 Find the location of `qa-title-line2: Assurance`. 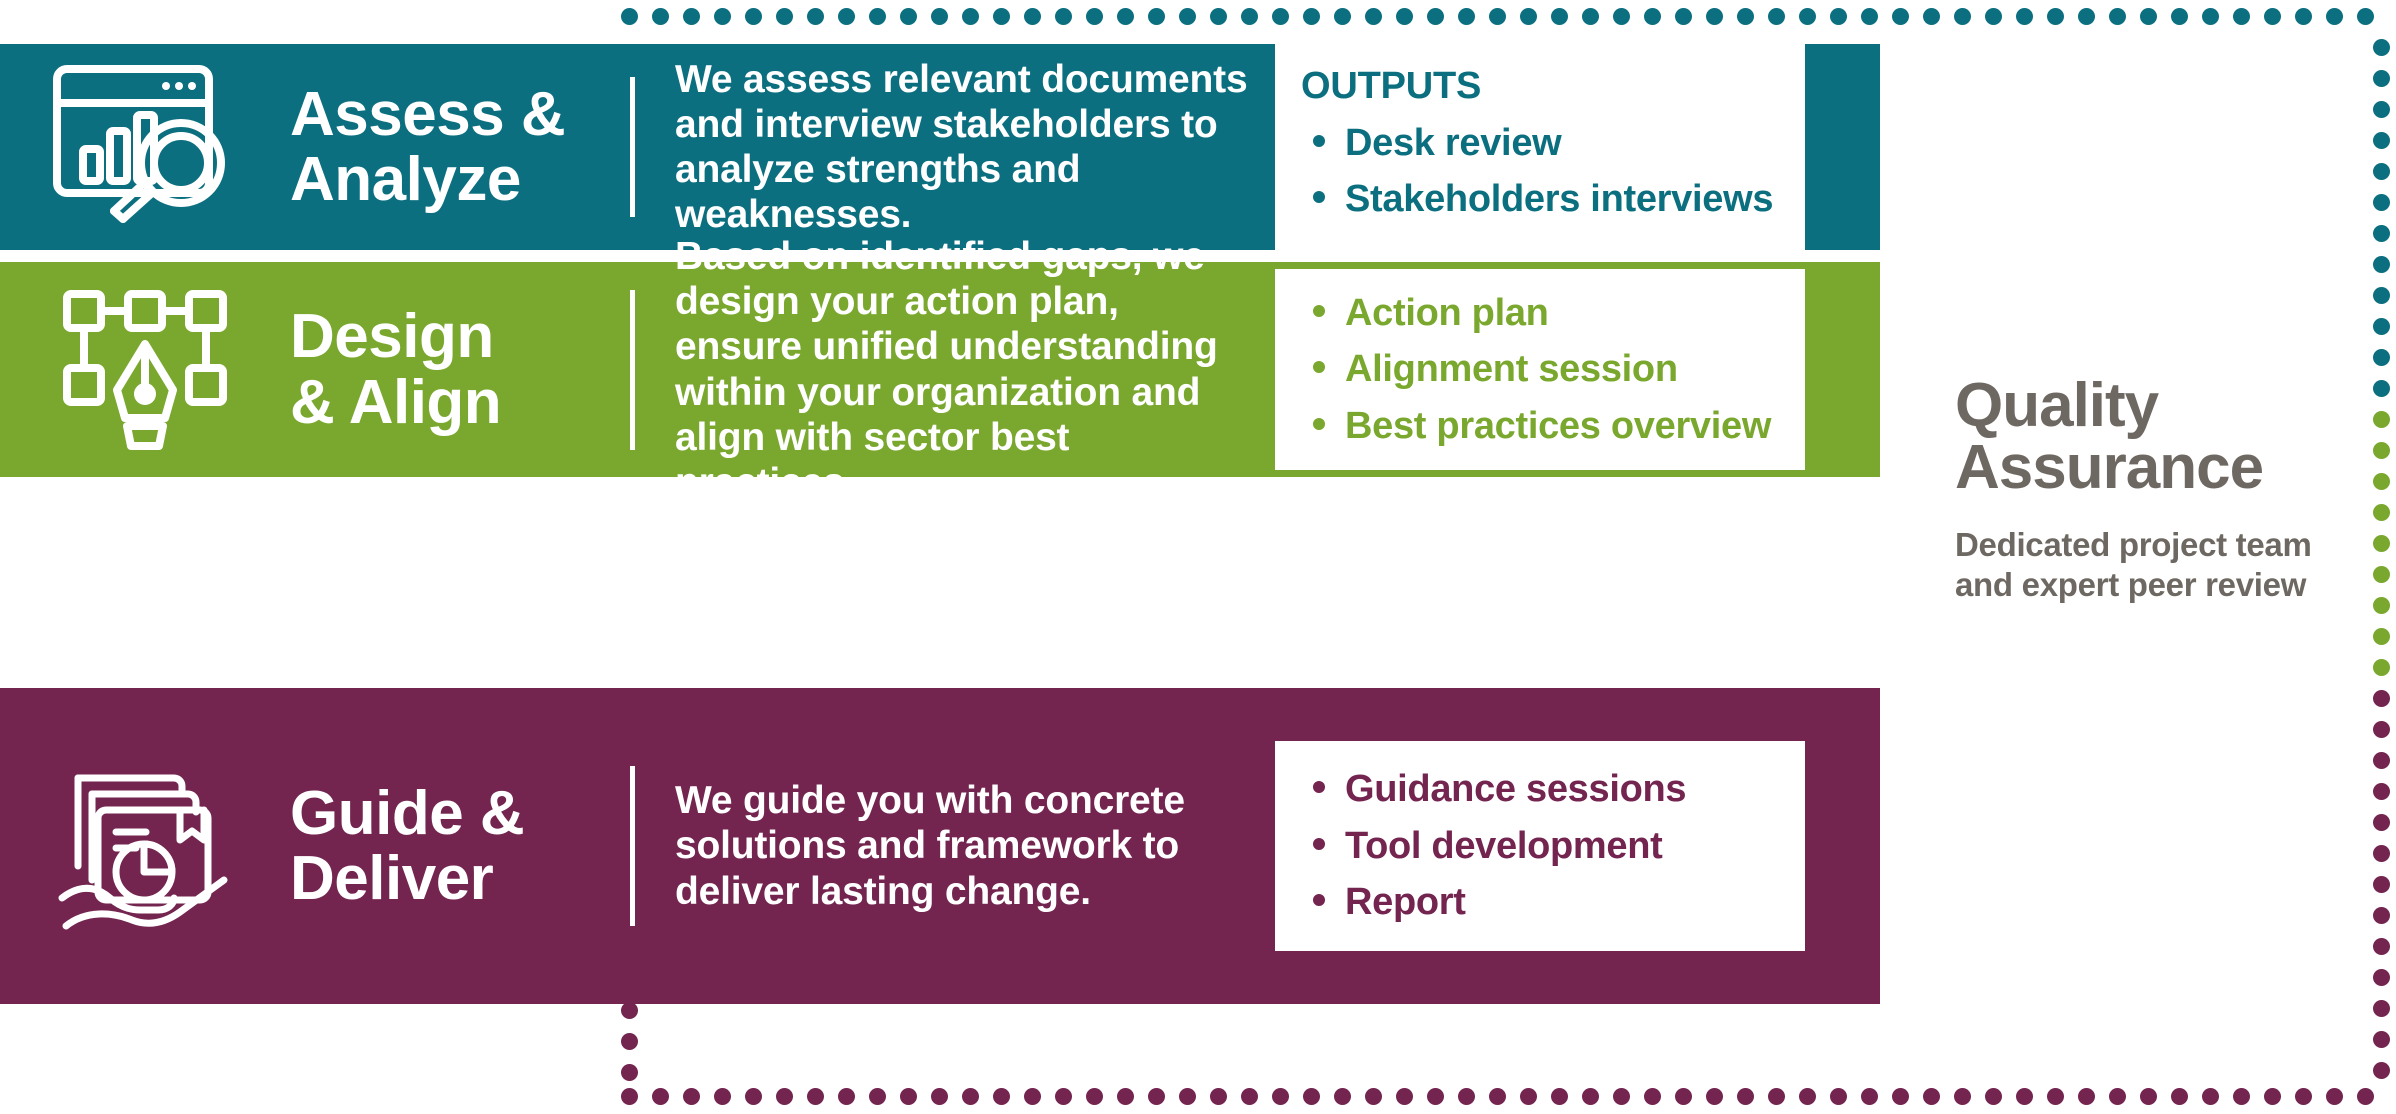

qa-title-line2: Assurance is located at coordinates (2109, 467).